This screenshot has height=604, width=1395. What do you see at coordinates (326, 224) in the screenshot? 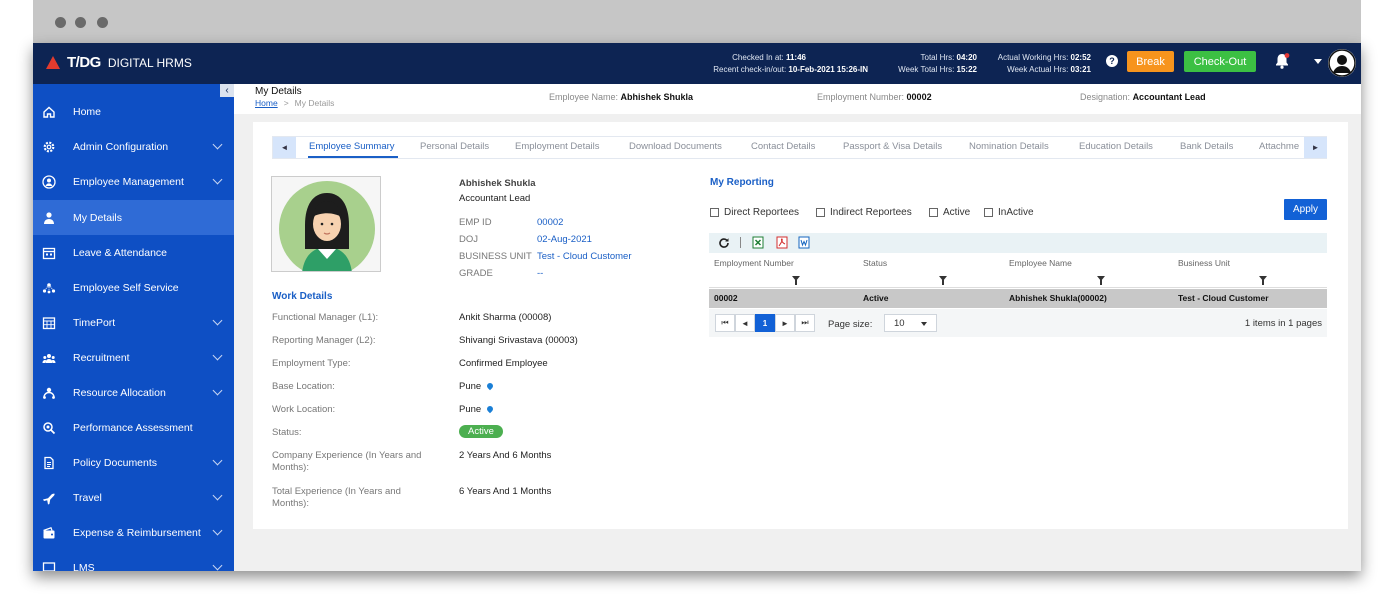
I see `profile-photo` at bounding box center [326, 224].